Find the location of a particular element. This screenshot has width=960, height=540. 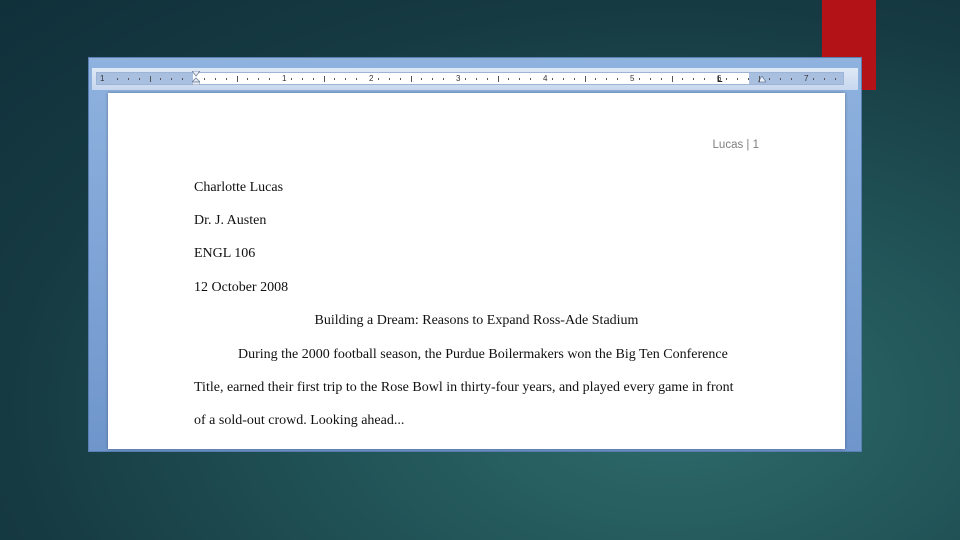

hanging-indent-marker-icon is located at coordinates (196, 78).